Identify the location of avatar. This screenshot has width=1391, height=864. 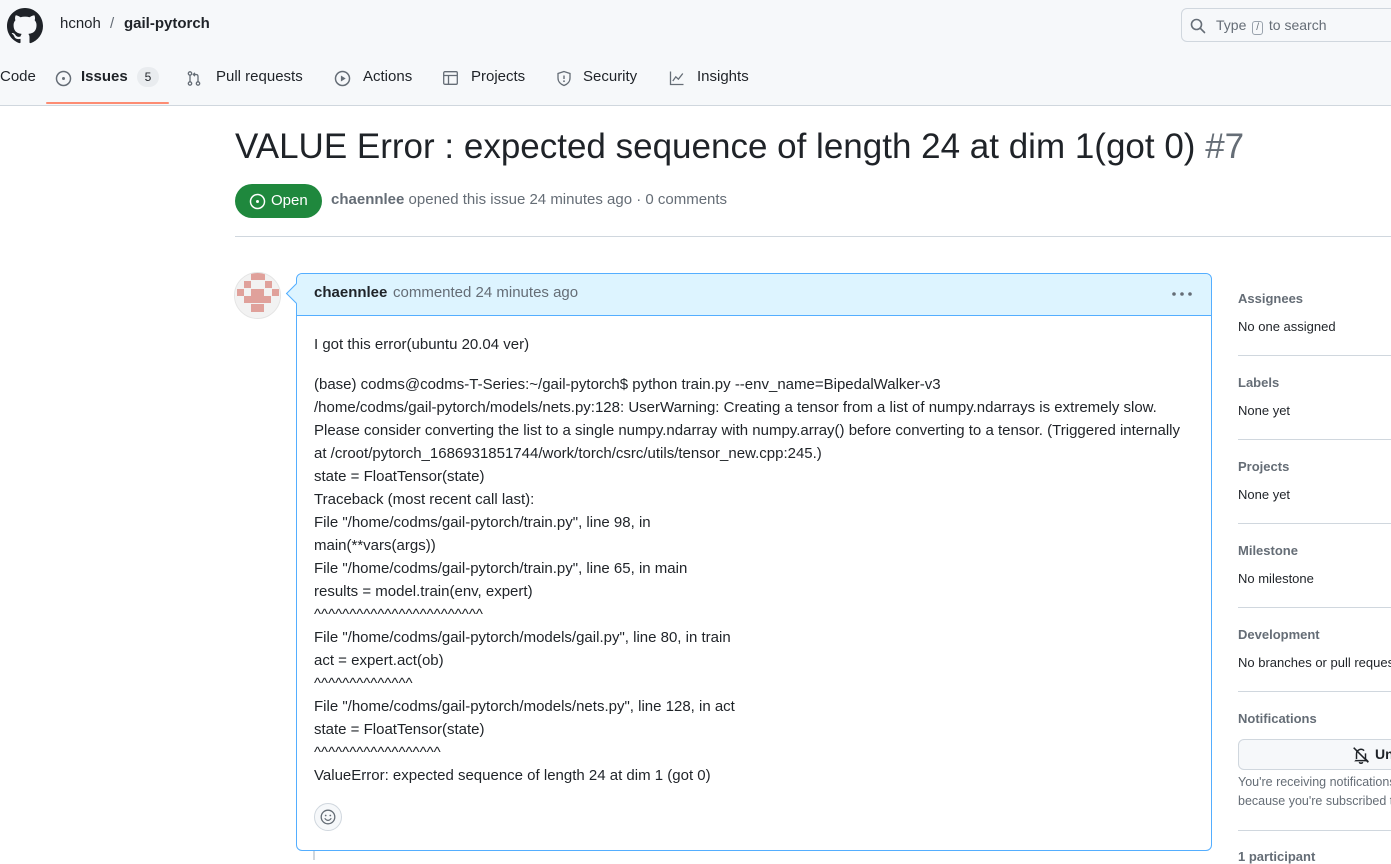
(257, 295).